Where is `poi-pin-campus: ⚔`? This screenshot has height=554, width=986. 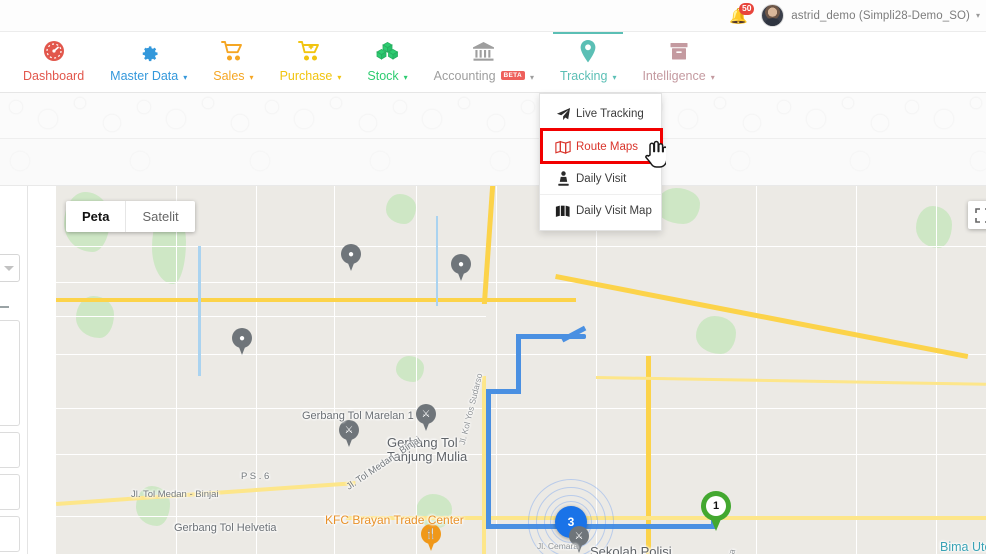 poi-pin-campus: ⚔ is located at coordinates (426, 417).